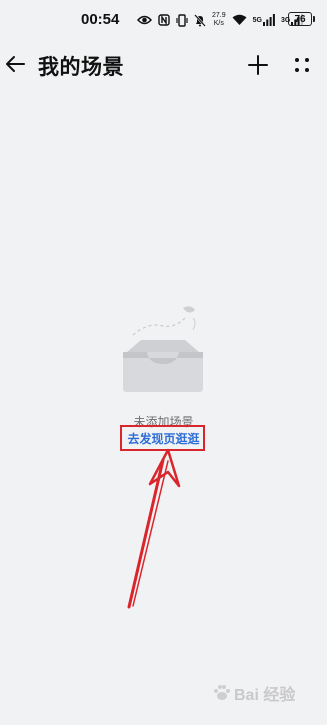  Describe the element at coordinates (182, 20) in the screenshot. I see `vibrate-icon` at that location.